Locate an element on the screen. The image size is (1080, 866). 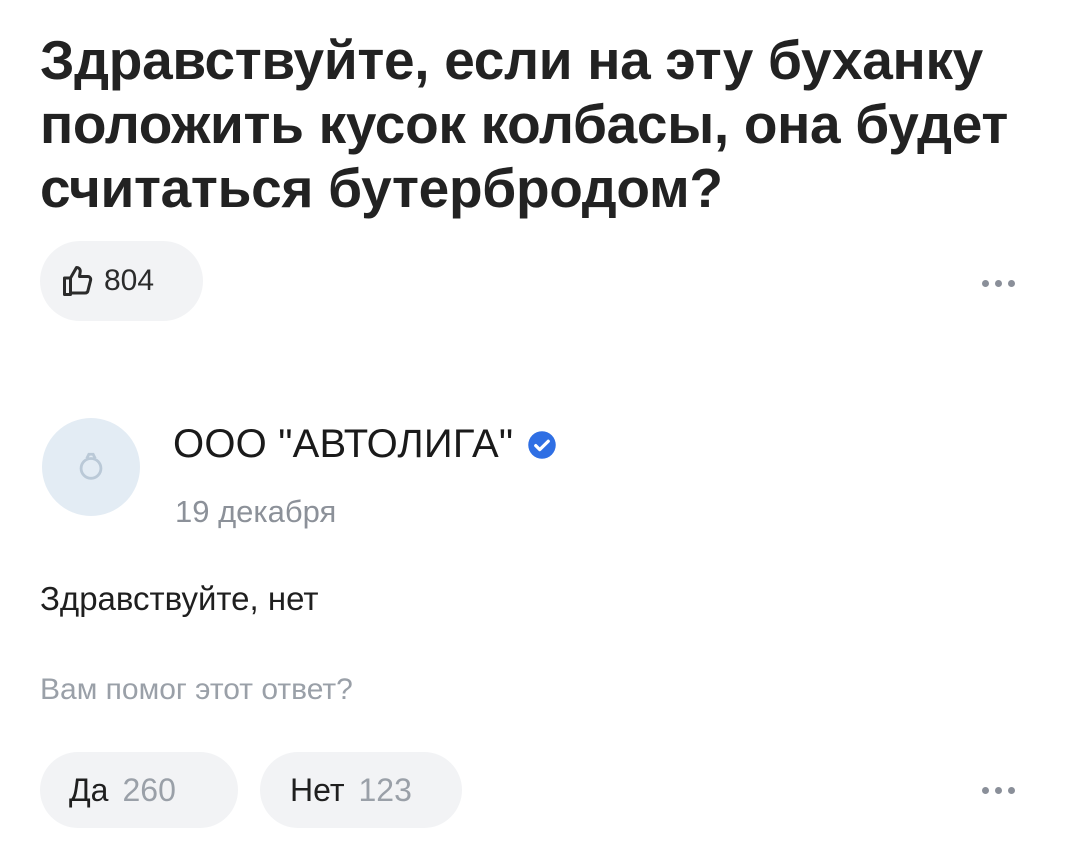
vote-no-button: Нет 123 is located at coordinates (361, 790).